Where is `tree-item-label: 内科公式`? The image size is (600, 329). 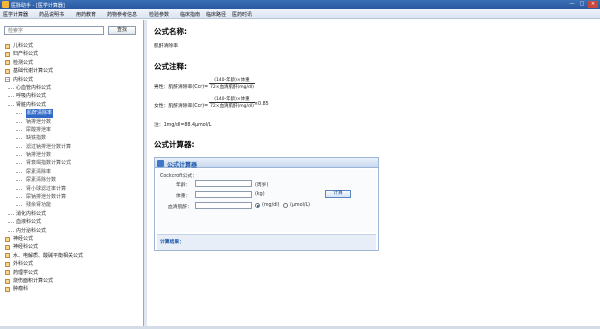 tree-item-label: 内科公式 is located at coordinates (23, 79).